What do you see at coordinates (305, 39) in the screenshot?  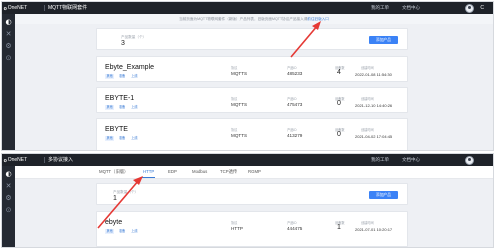 I see `arrow-to-legacy-link` at bounding box center [305, 39].